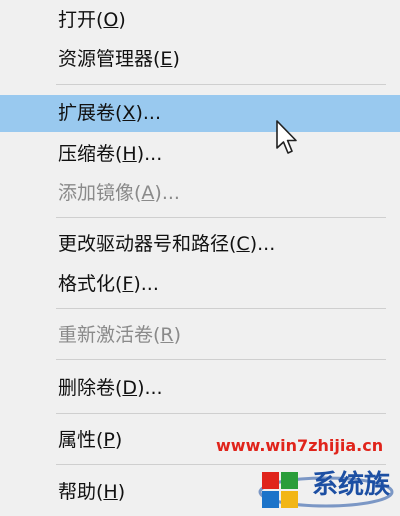  I want to click on menu-item-reactivate-volume: 重新激活卷(R), so click(120, 335).